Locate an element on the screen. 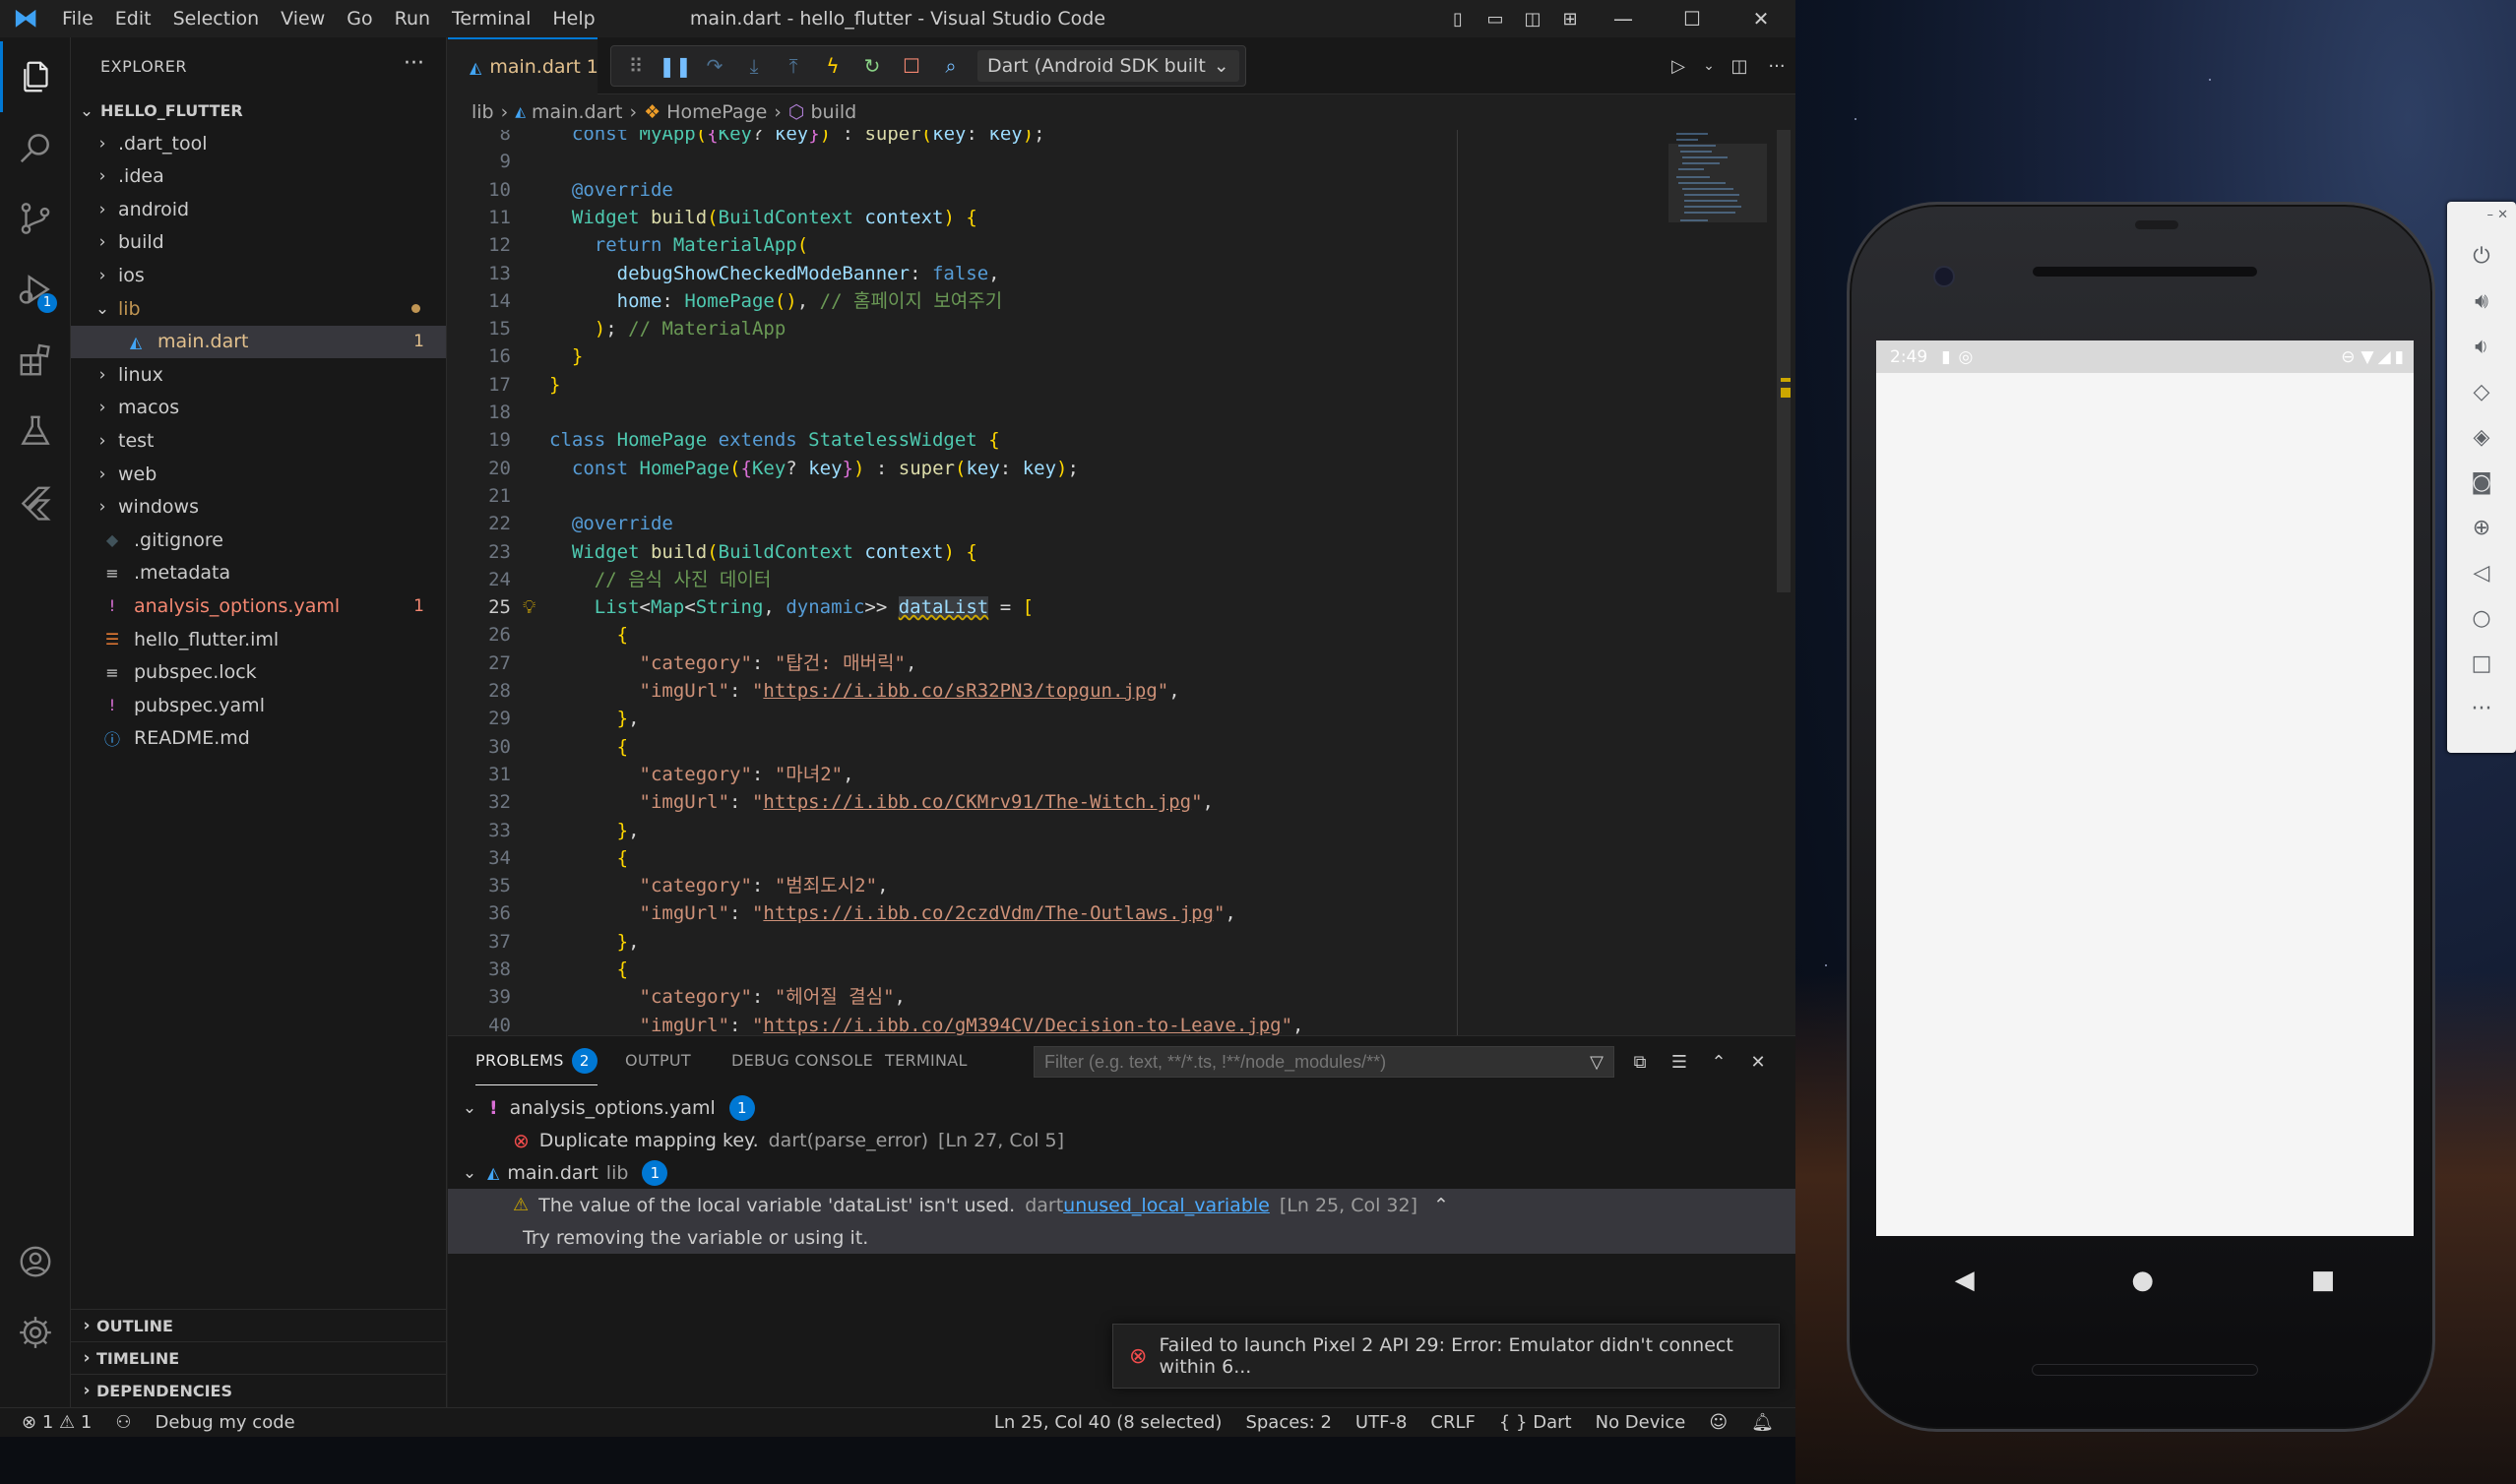 This screenshot has width=2516, height=1484. explorer-item-linux: › linux is located at coordinates (259, 375).